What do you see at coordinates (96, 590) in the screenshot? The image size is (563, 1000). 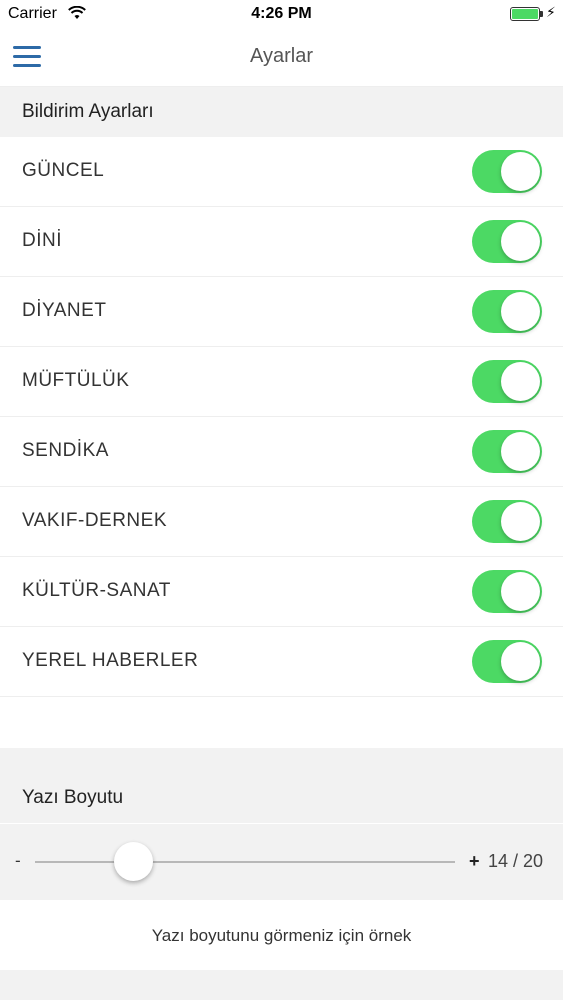 I see `notification-label: KÜLTÜR-SANAT` at bounding box center [96, 590].